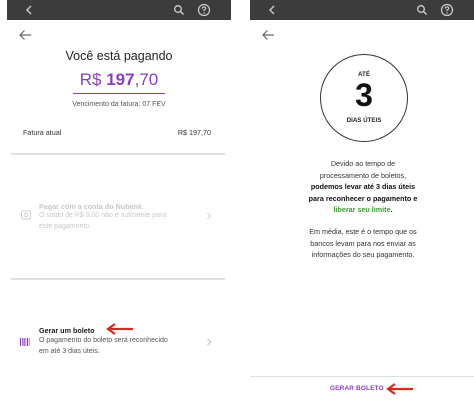 This screenshot has width=474, height=405. Describe the element at coordinates (91, 206) in the screenshot. I see `option-title: Pagar com a conta do Nubank` at that location.